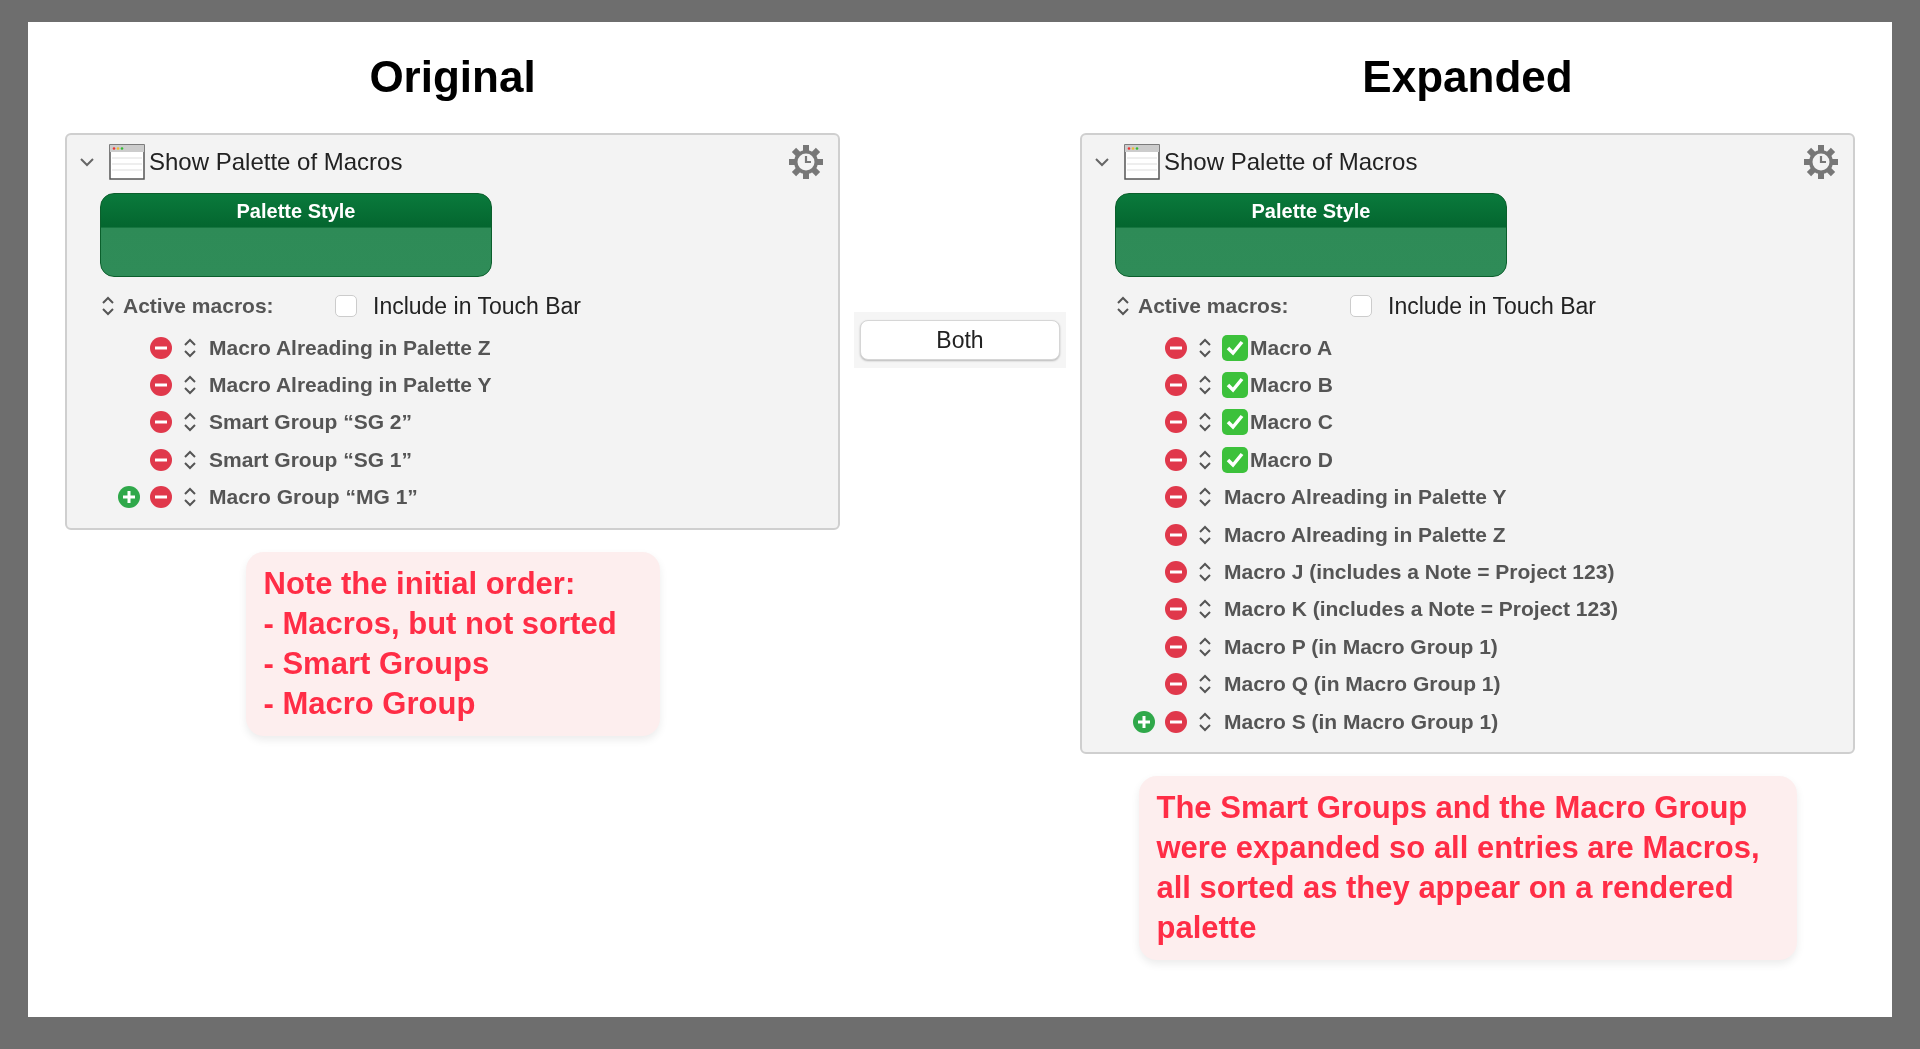  I want to click on macro-entry: Macro D, so click(1291, 459).